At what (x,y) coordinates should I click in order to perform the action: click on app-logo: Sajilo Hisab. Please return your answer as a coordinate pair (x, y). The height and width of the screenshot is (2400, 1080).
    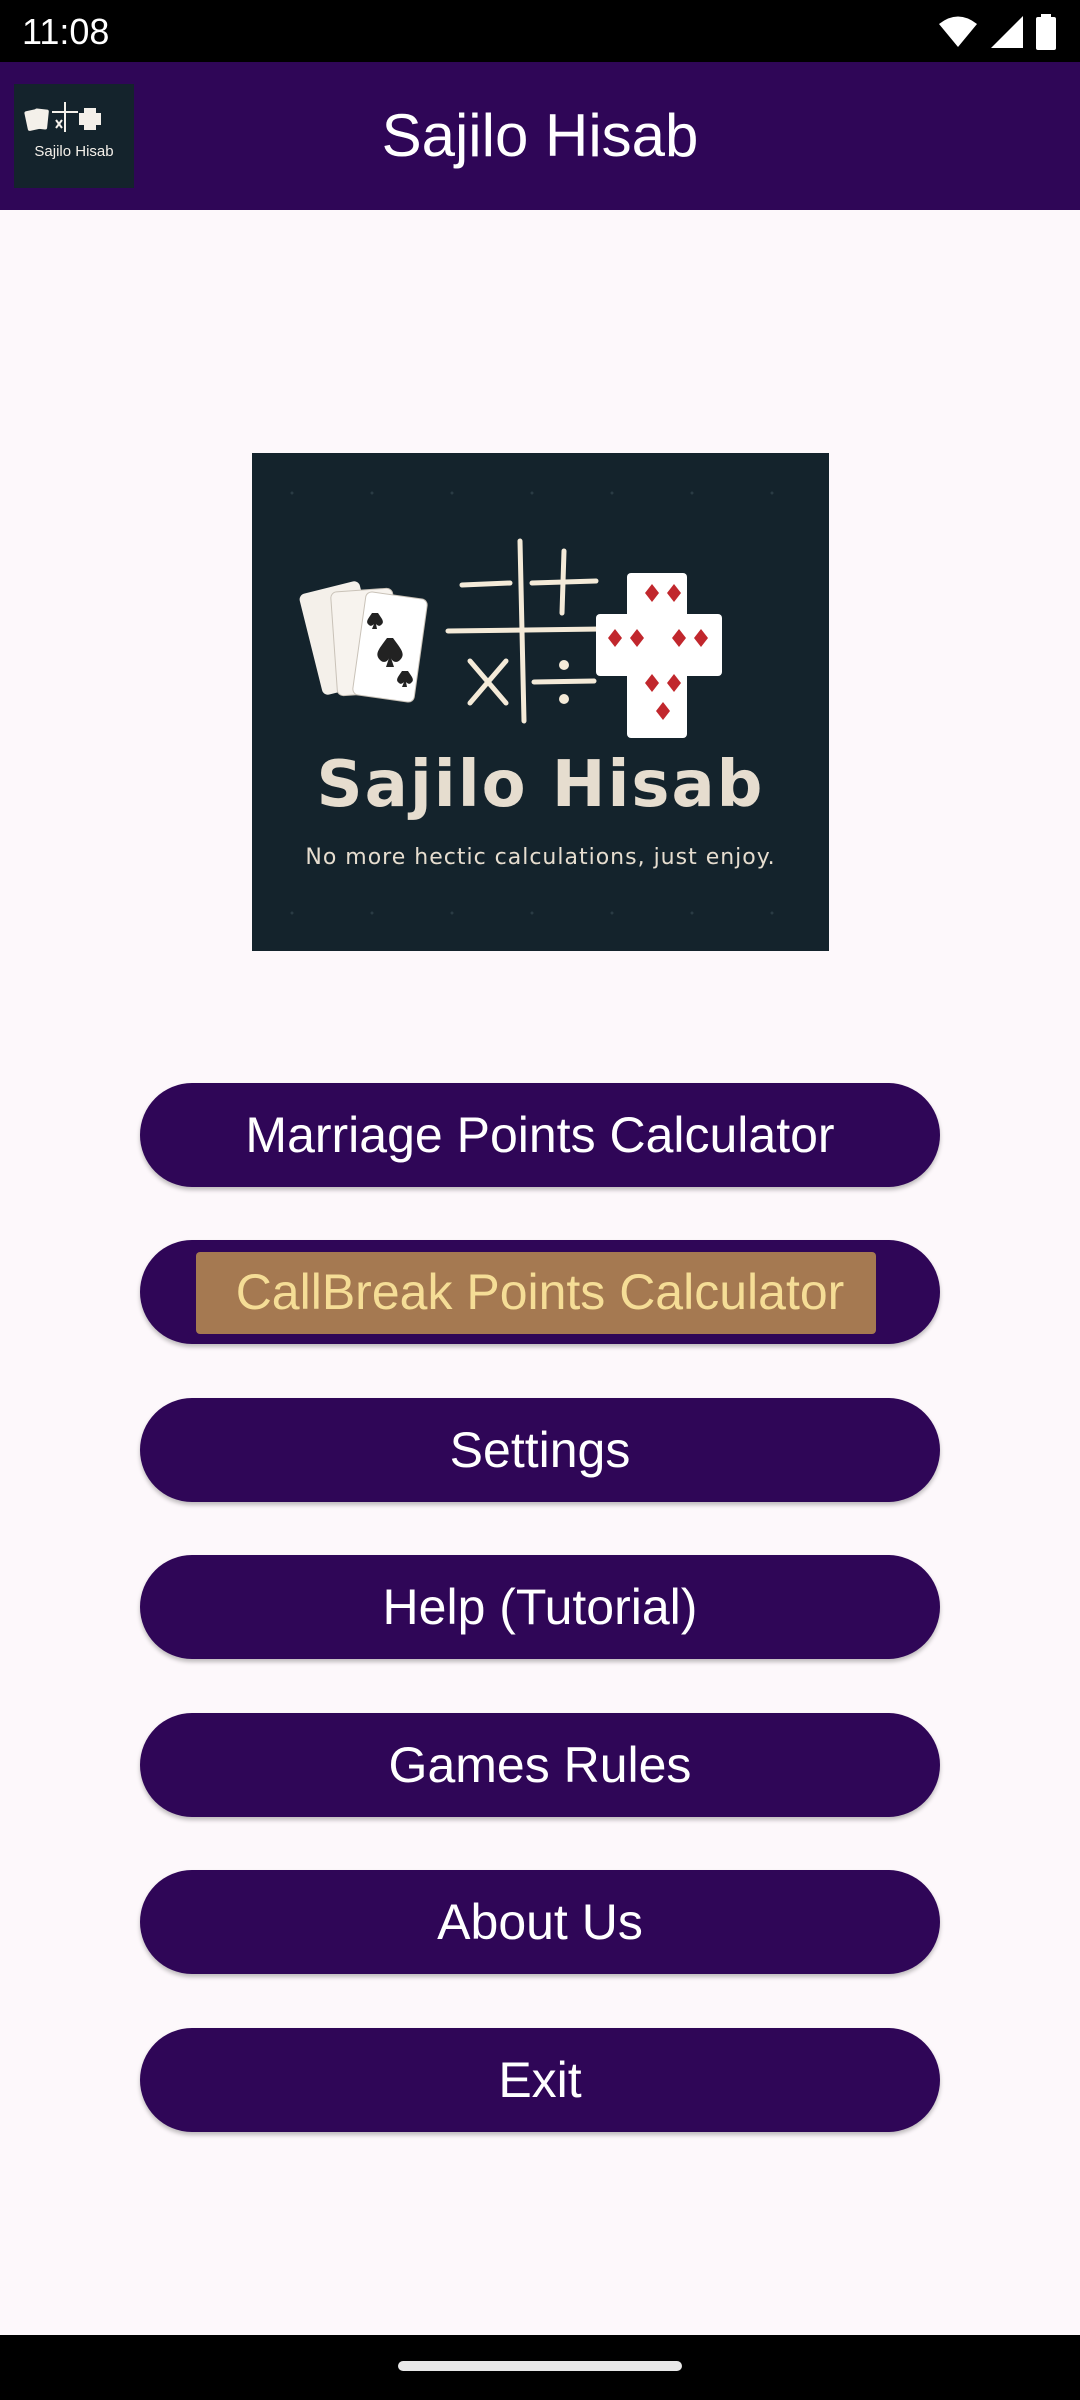
    Looking at the image, I should click on (74, 136).